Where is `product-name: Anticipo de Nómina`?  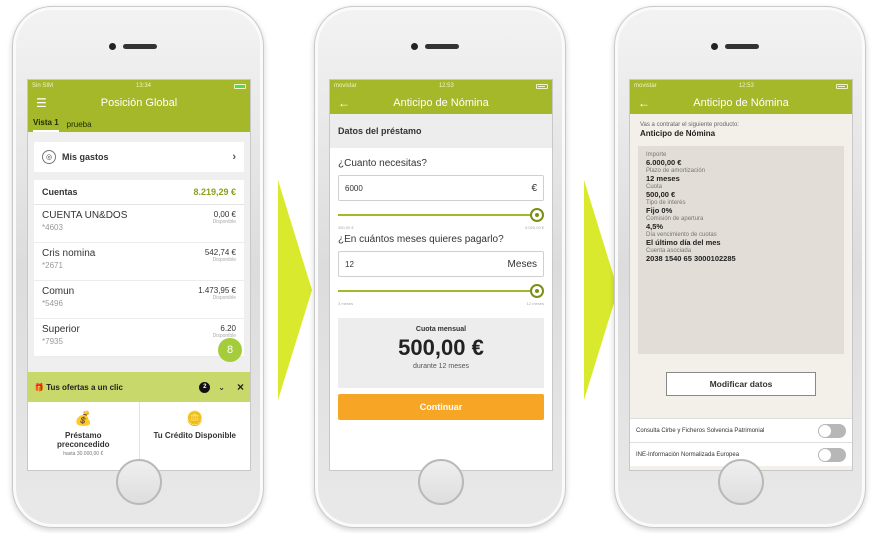 product-name: Anticipo de Nómina is located at coordinates (678, 133).